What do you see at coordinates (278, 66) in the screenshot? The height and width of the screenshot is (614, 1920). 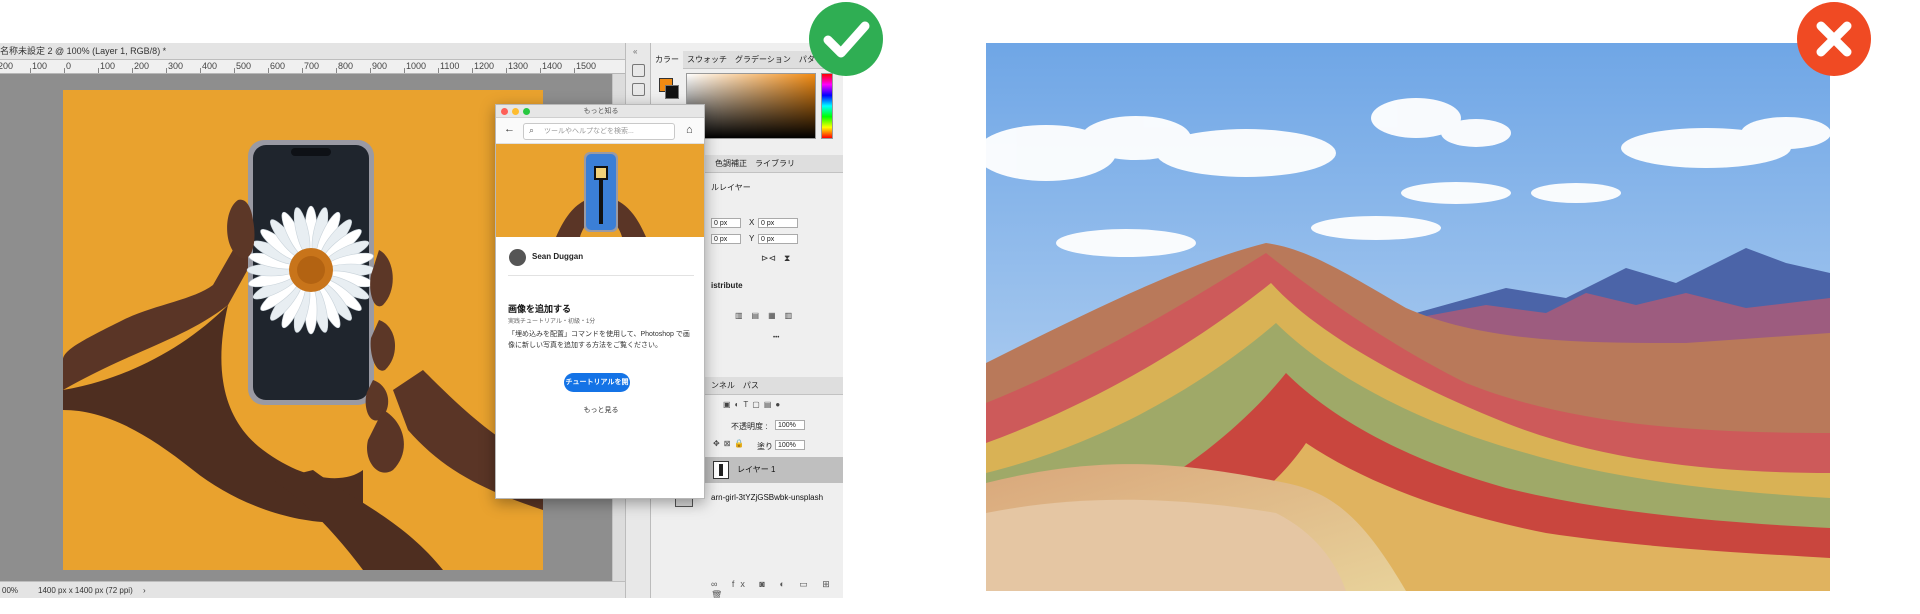 I see `ruler-tick-label: 600` at bounding box center [278, 66].